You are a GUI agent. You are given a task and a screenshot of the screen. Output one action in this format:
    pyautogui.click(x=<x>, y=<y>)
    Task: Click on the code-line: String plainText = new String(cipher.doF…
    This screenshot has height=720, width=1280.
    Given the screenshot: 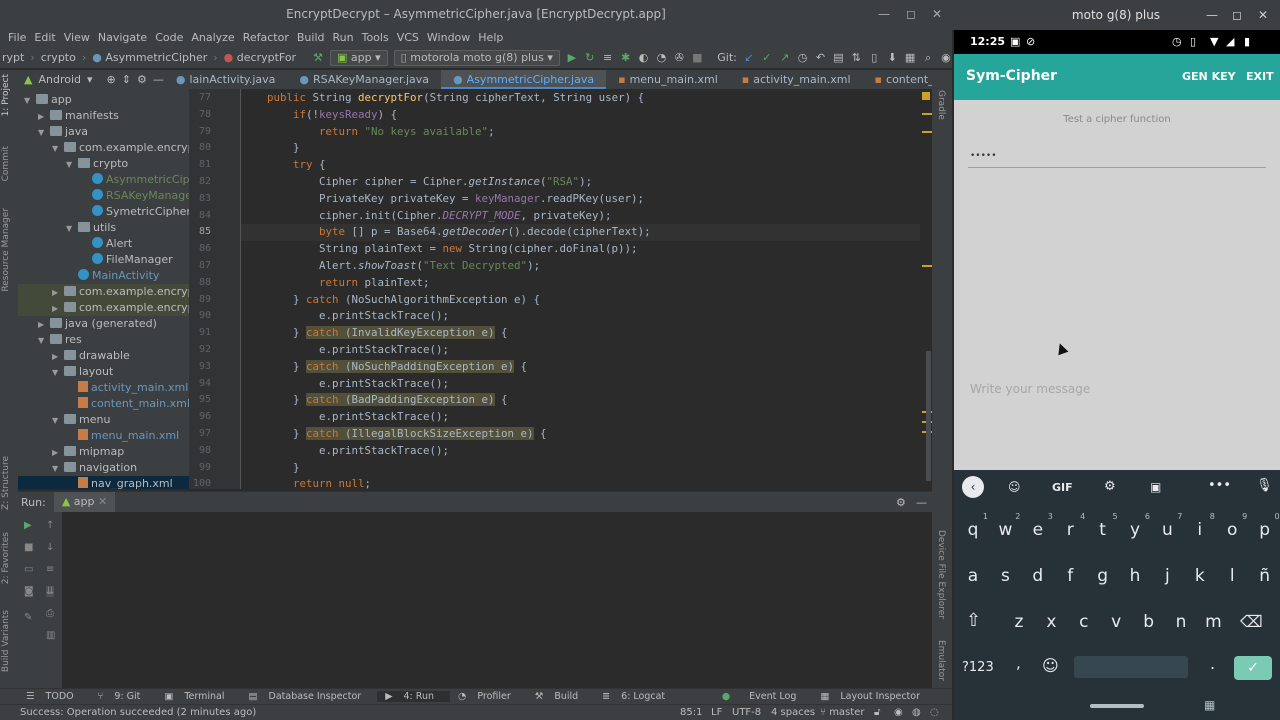 What is the action you would take?
    pyautogui.click(x=439, y=249)
    